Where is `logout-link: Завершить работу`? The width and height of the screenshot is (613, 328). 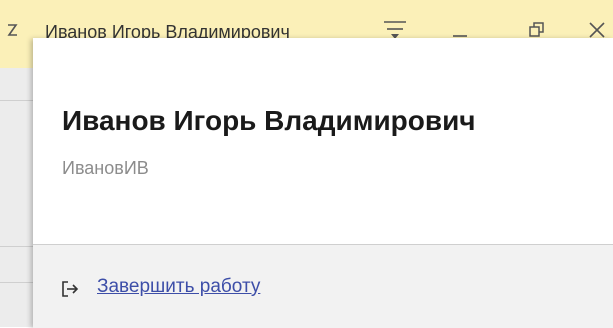
logout-link: Завершить работу is located at coordinates (178, 287).